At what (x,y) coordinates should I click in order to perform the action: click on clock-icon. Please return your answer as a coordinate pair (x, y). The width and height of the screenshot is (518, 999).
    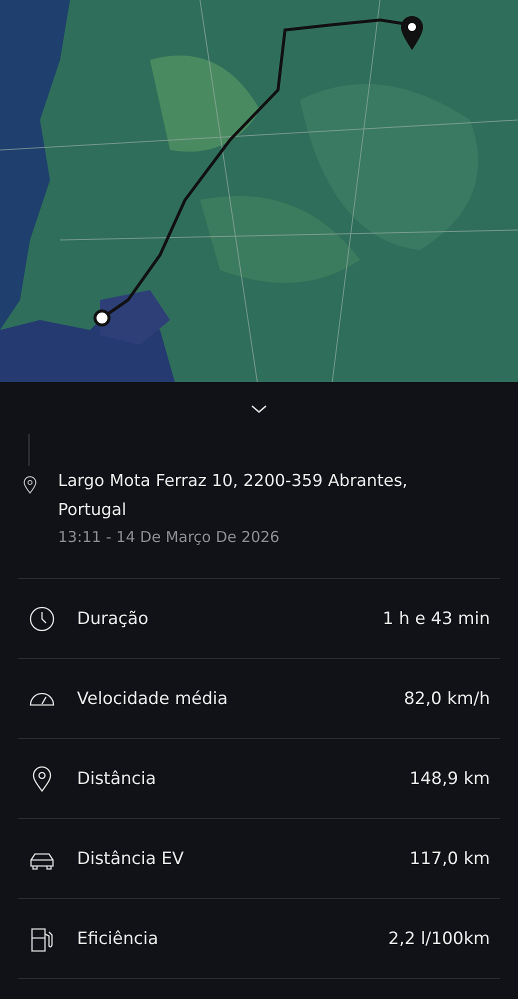
    Looking at the image, I should click on (42, 619).